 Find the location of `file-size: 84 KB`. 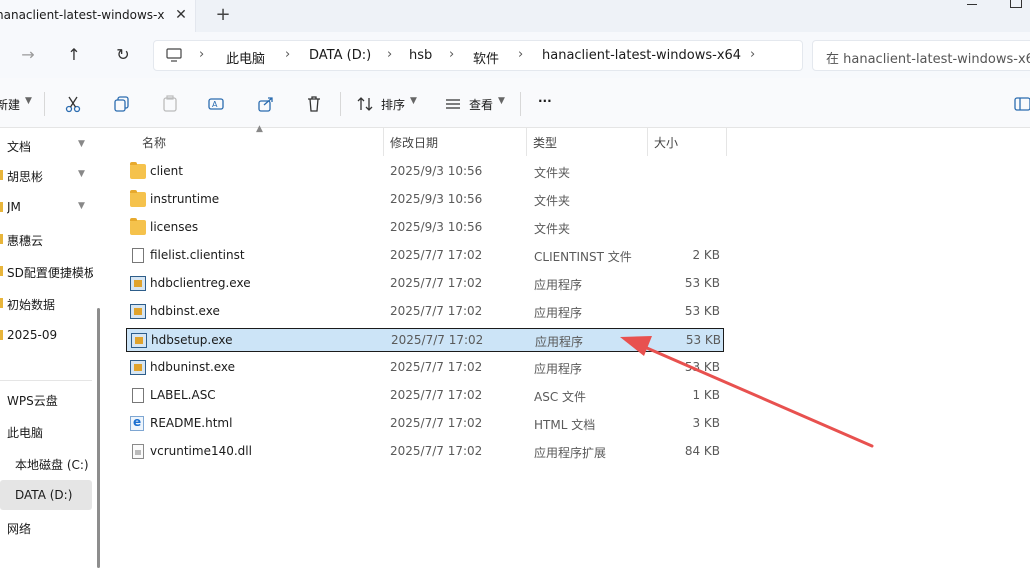

file-size: 84 KB is located at coordinates (702, 451).